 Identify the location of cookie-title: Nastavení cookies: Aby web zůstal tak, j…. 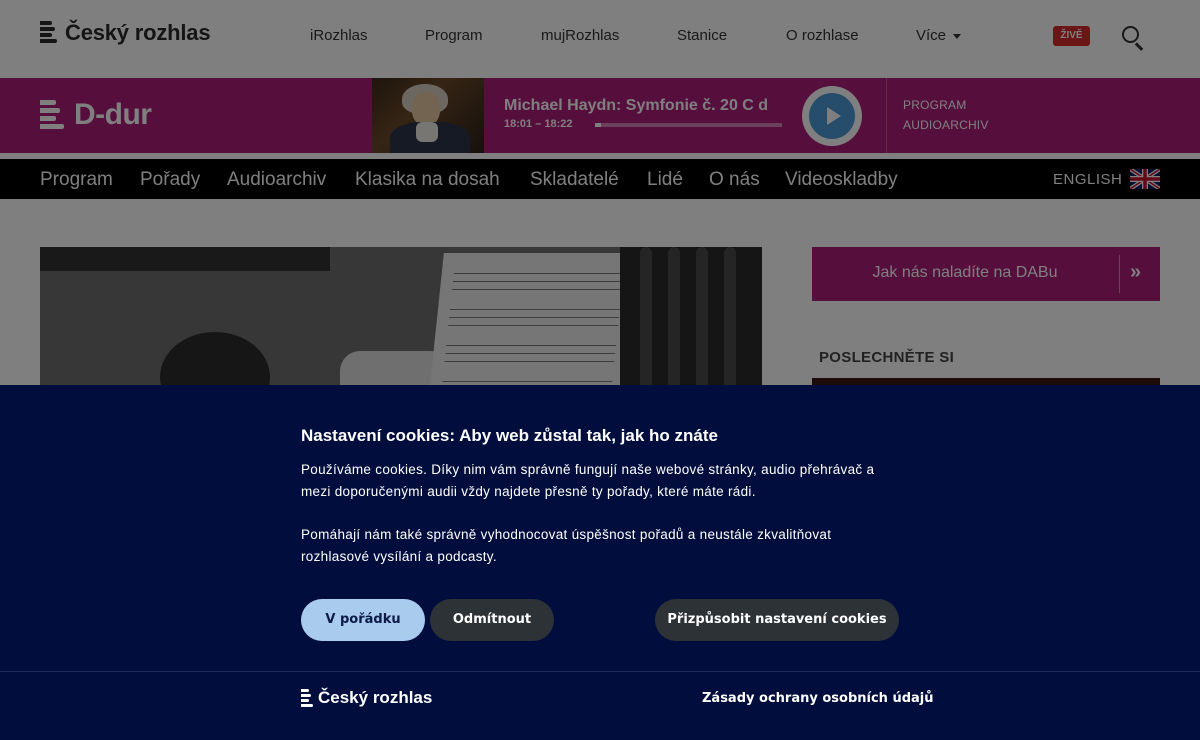
(509, 435).